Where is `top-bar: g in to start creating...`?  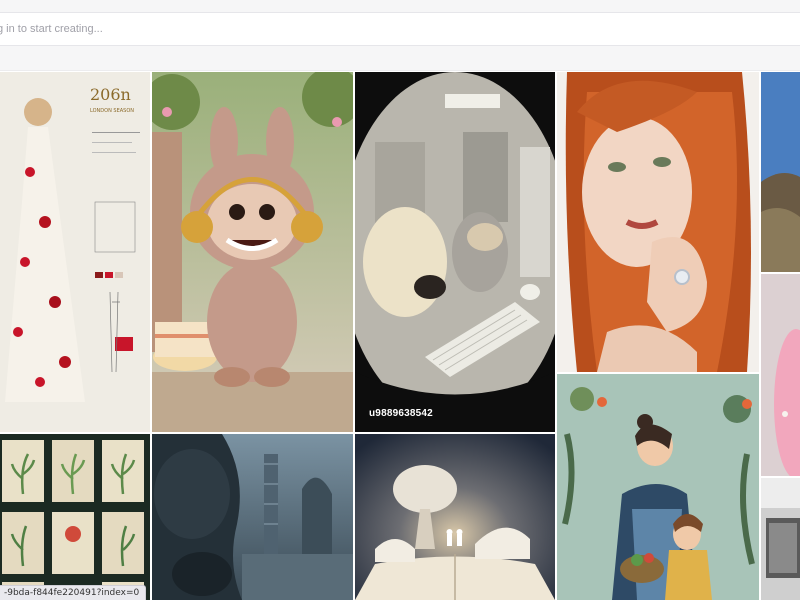
top-bar: g in to start creating... is located at coordinates (400, 35).